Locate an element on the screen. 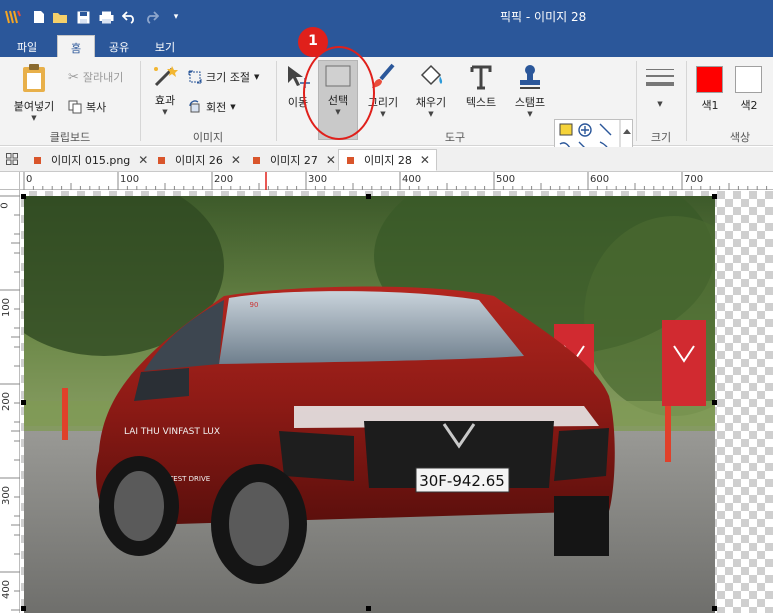 This screenshot has height=613, width=773. document-tabs: 이미지 015.png ✕ 이미지 26 ✕ 이미지 27 ✕ 이미지 28 ✕ is located at coordinates (386, 159).